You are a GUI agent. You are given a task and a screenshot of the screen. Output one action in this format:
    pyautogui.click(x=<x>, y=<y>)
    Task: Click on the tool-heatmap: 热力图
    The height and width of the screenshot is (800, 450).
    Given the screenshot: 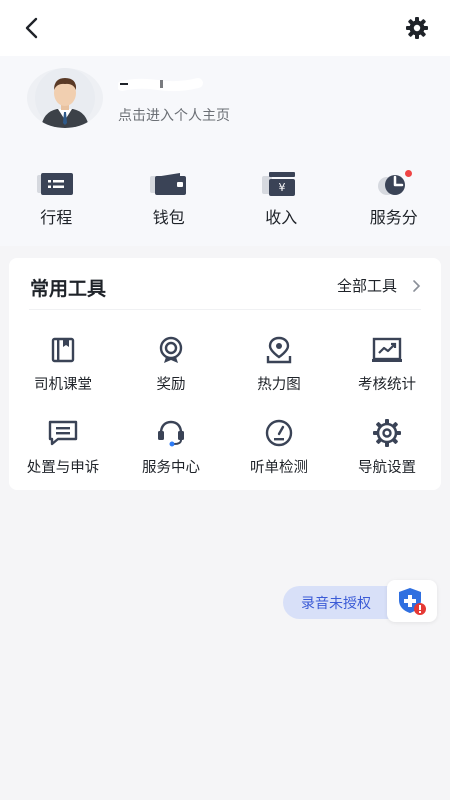 What is the action you would take?
    pyautogui.click(x=279, y=365)
    